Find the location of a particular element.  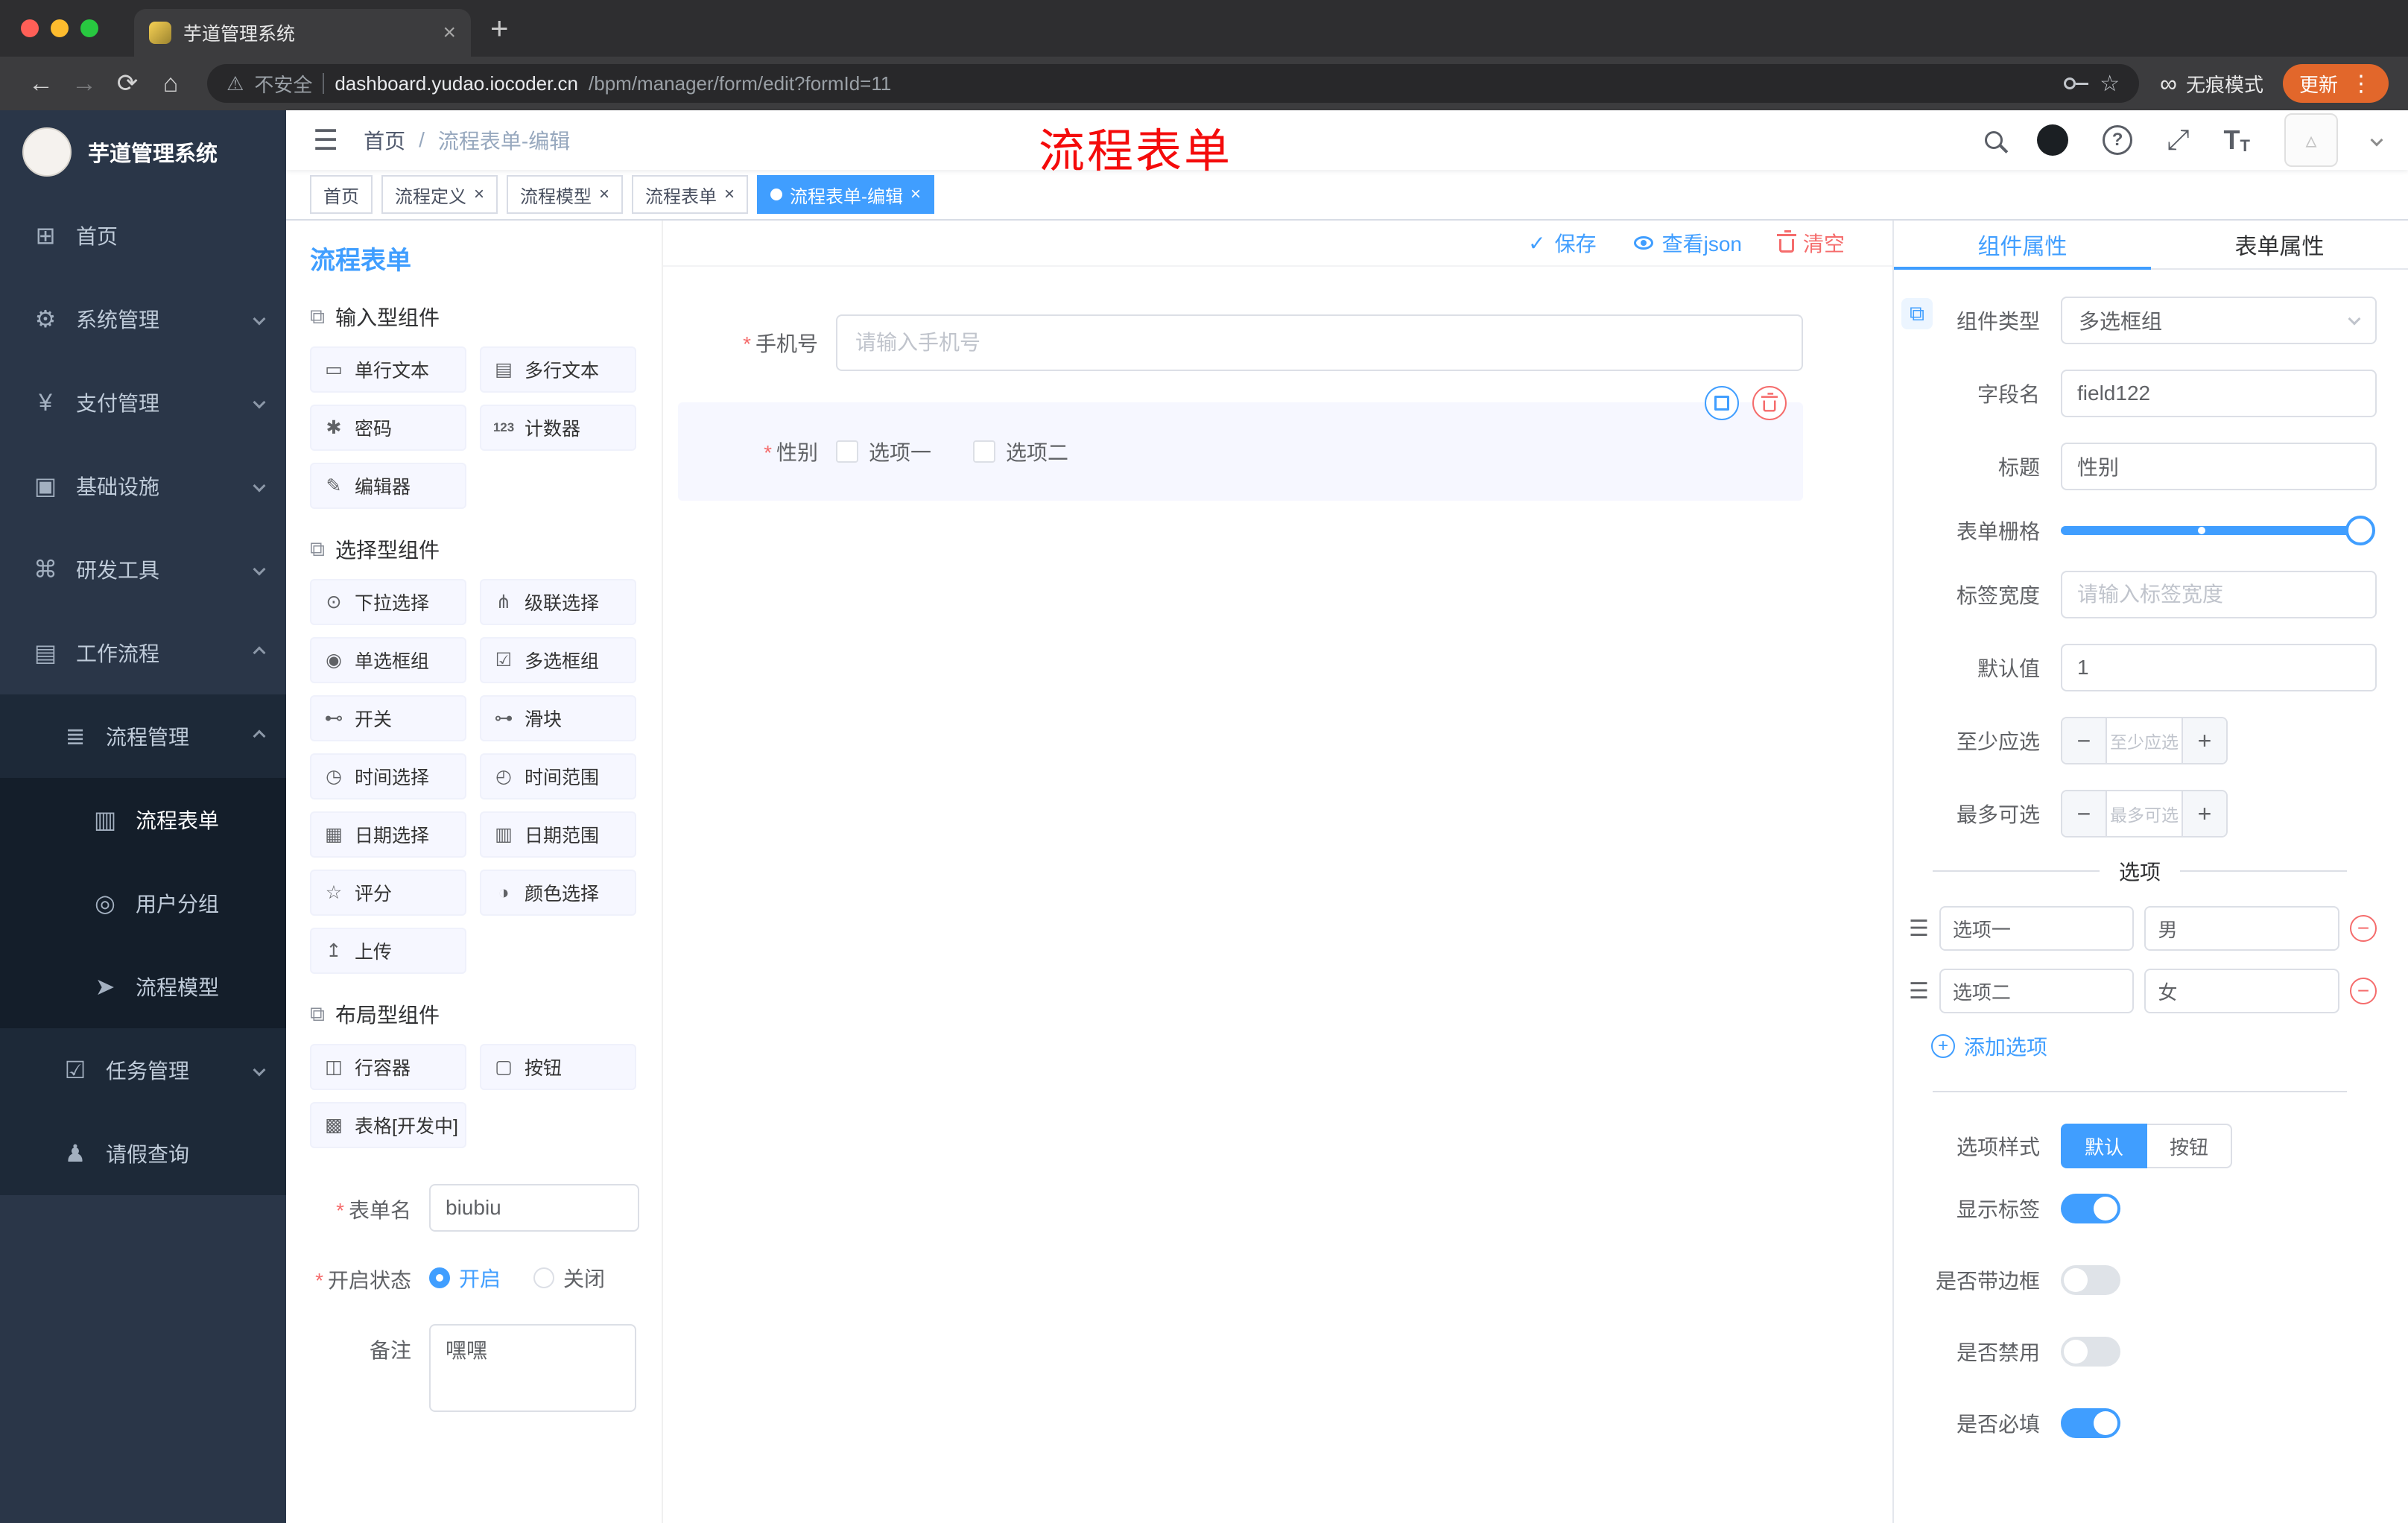

back-icon: ← is located at coordinates (41, 83).